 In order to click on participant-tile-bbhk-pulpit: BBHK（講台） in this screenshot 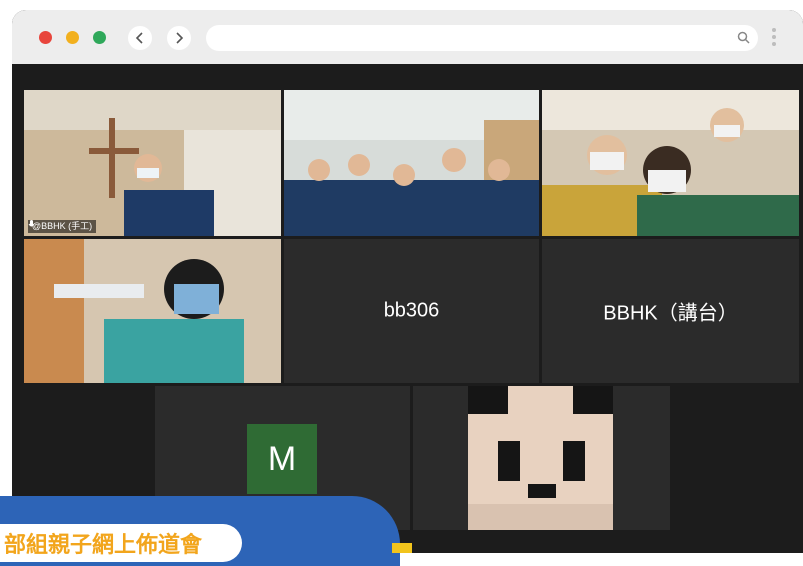, I will do `click(670, 311)`.